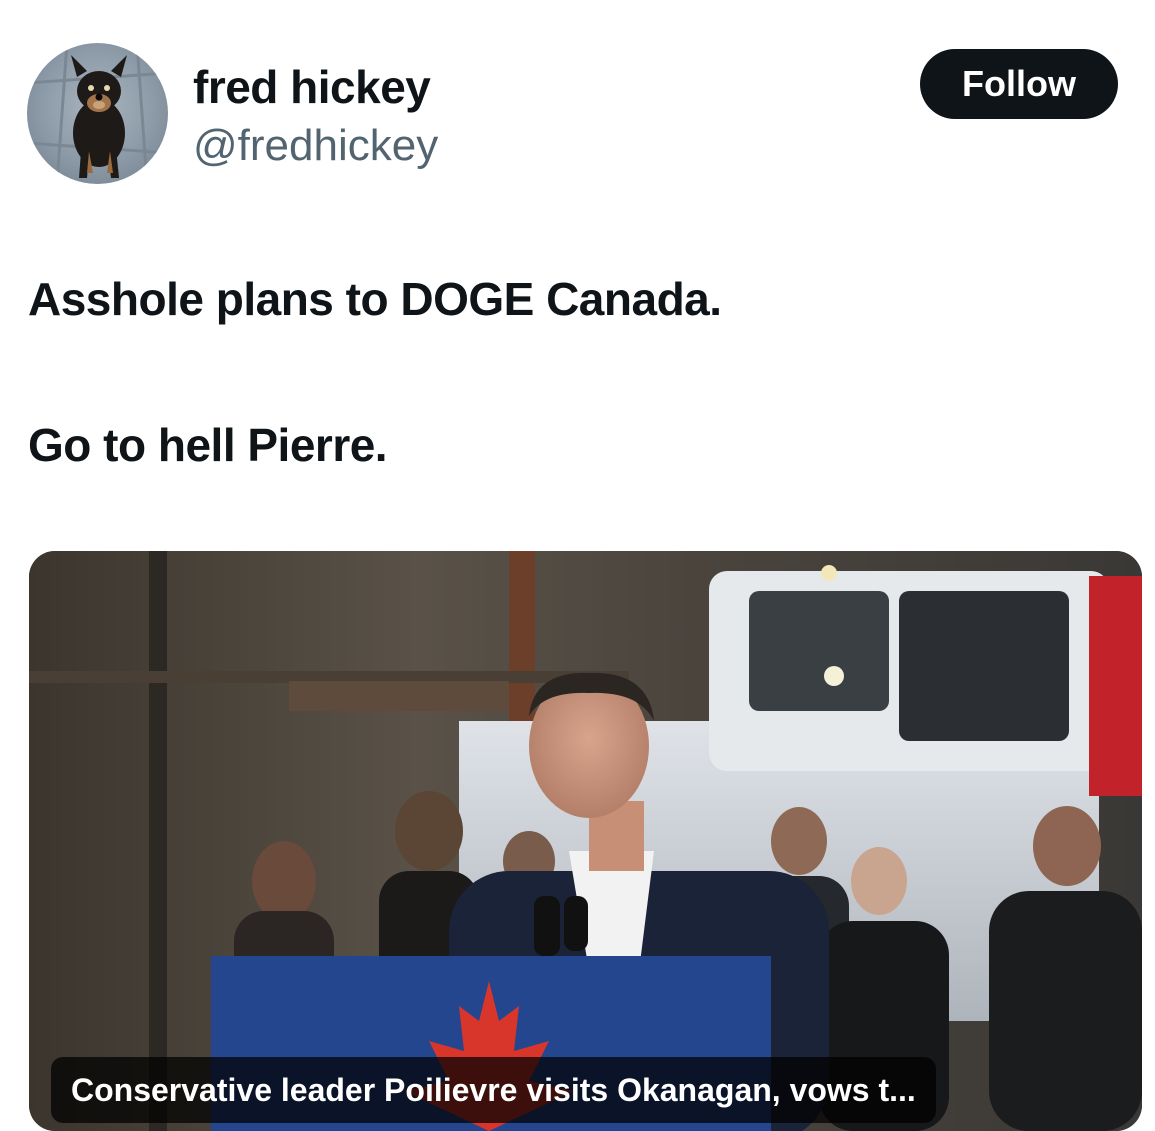 This screenshot has height=1131, width=1155. What do you see at coordinates (315, 146) in the screenshot?
I see `author-handle: @fredhickey` at bounding box center [315, 146].